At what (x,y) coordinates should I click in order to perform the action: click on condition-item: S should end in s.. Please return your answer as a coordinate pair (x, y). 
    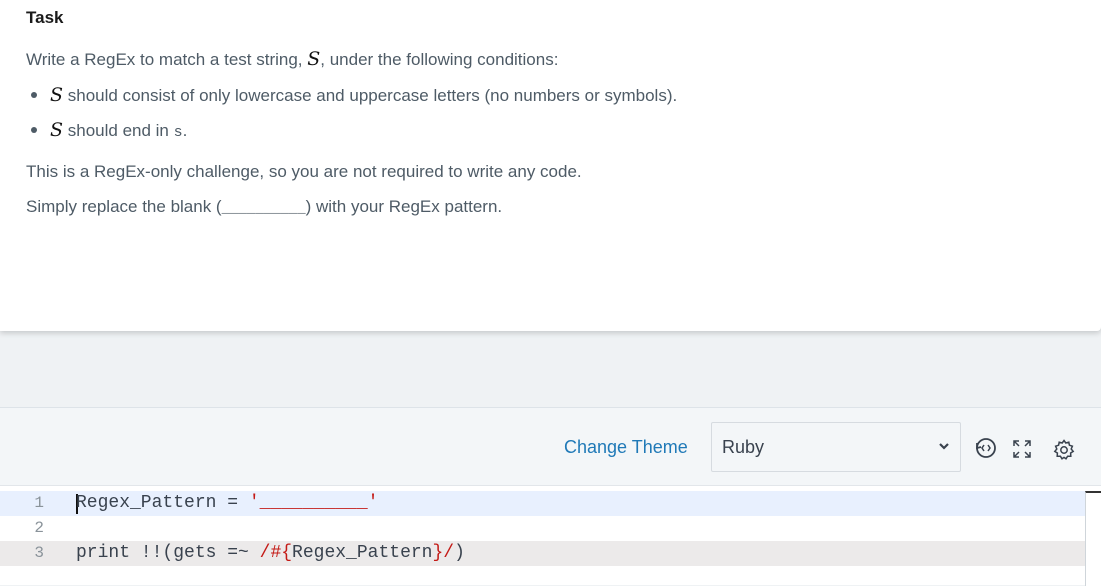
    Looking at the image, I should click on (351, 136).